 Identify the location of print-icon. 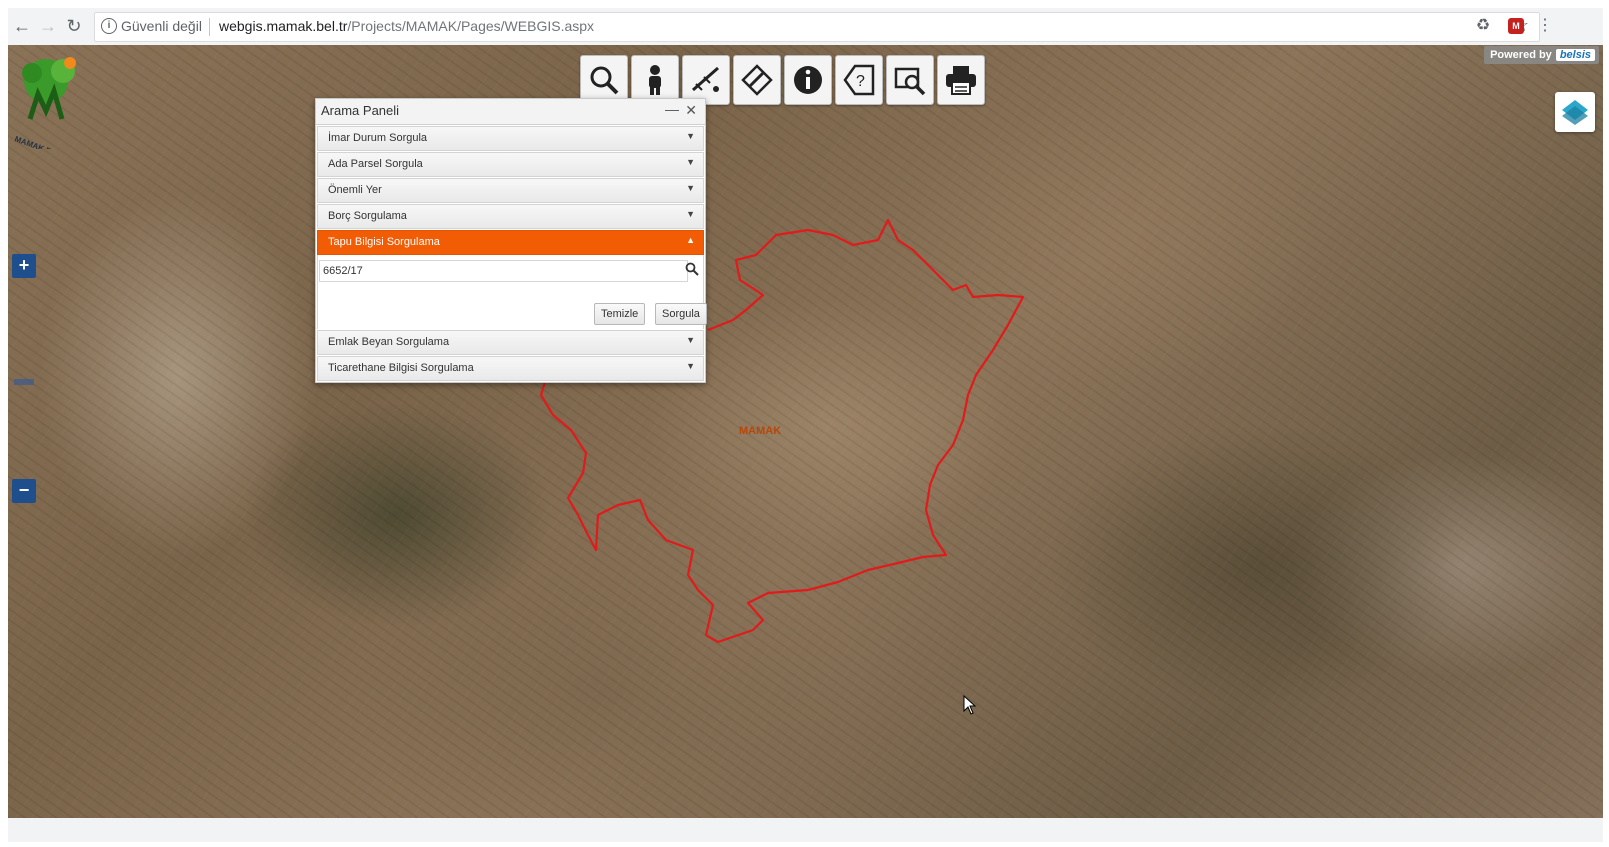
(961, 80).